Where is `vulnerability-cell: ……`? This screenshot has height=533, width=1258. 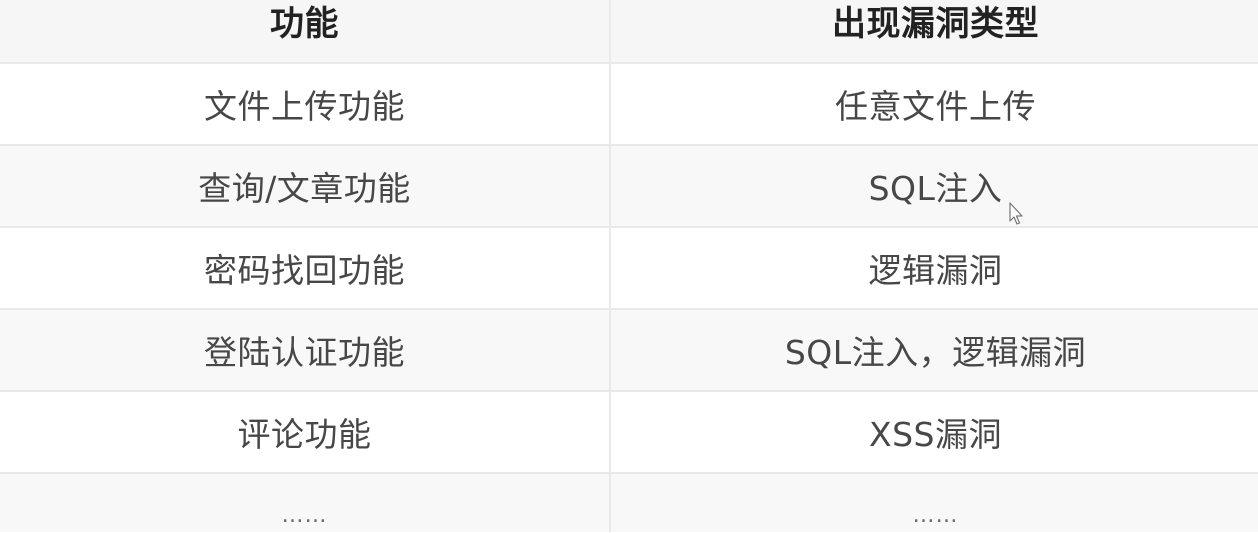 vulnerability-cell: …… is located at coordinates (935, 515).